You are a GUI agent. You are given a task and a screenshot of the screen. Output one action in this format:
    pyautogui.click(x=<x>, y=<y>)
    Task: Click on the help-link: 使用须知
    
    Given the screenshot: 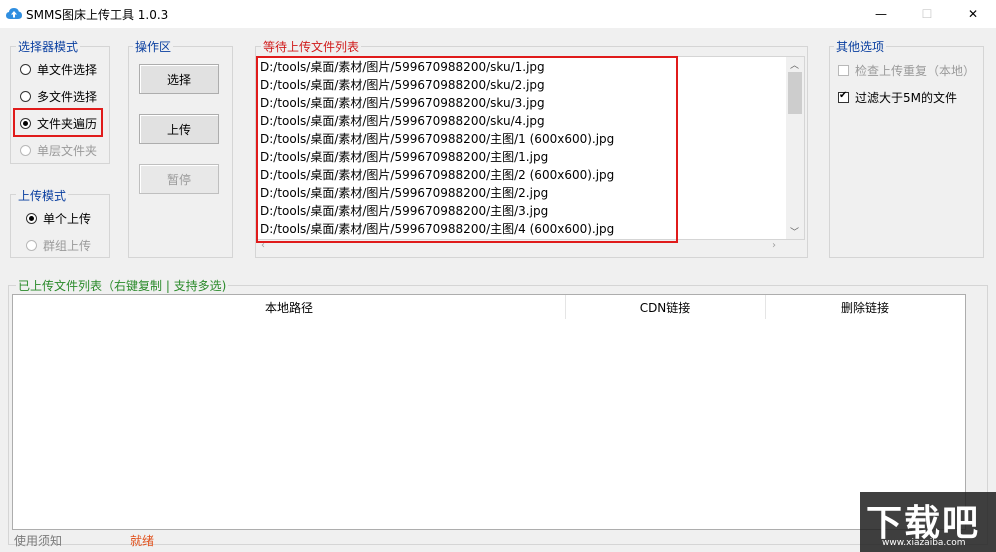 What is the action you would take?
    pyautogui.click(x=38, y=540)
    